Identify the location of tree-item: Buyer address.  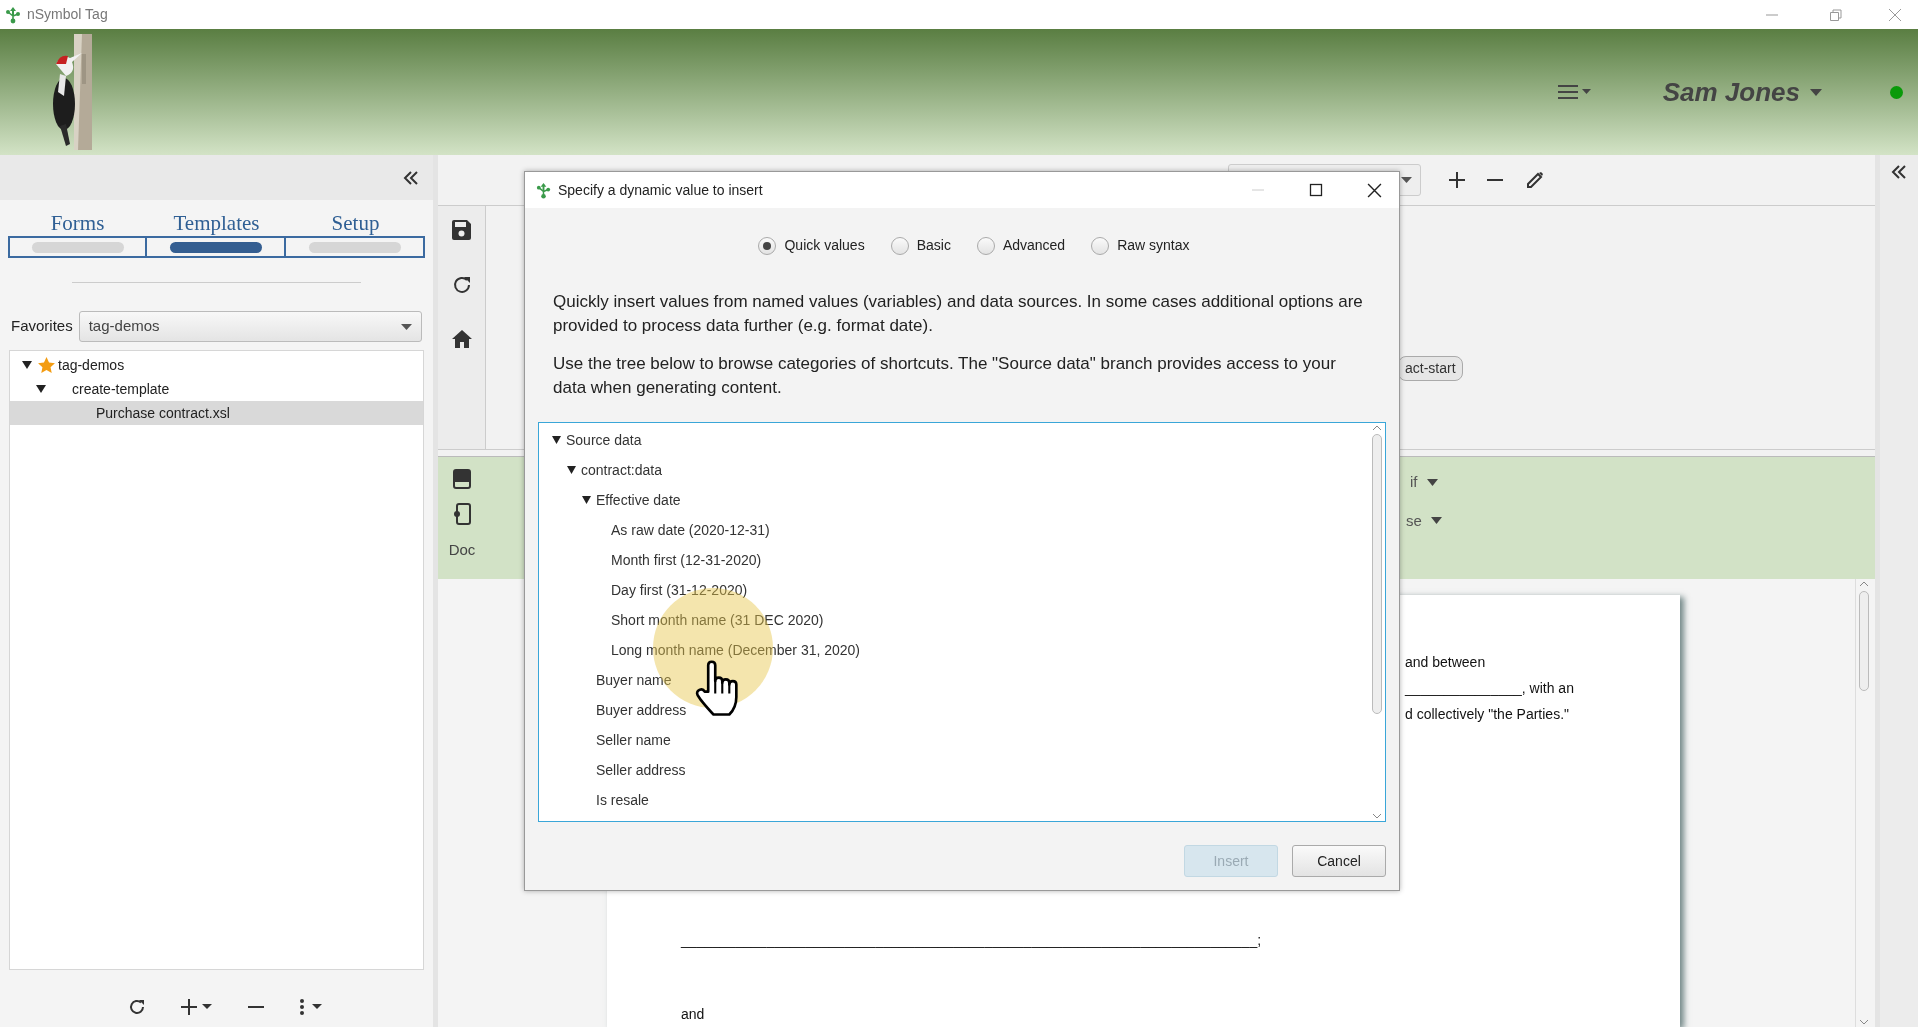
(954, 710).